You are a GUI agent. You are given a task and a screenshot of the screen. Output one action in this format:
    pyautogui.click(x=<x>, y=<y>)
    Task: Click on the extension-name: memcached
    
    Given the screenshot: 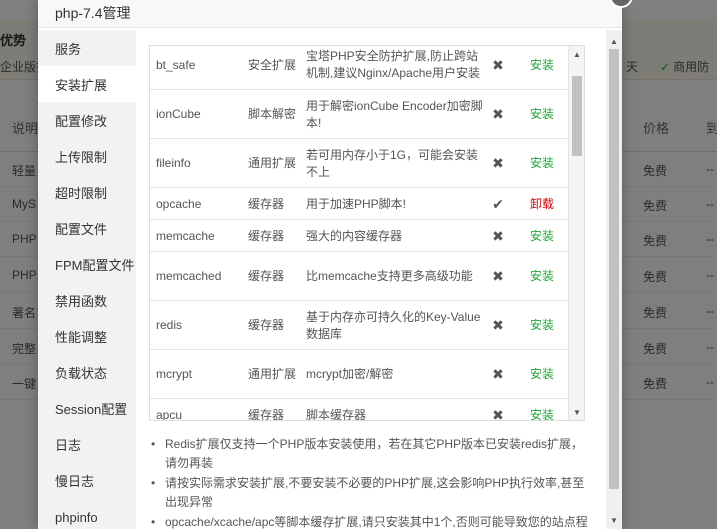 What is the action you would take?
    pyautogui.click(x=189, y=276)
    